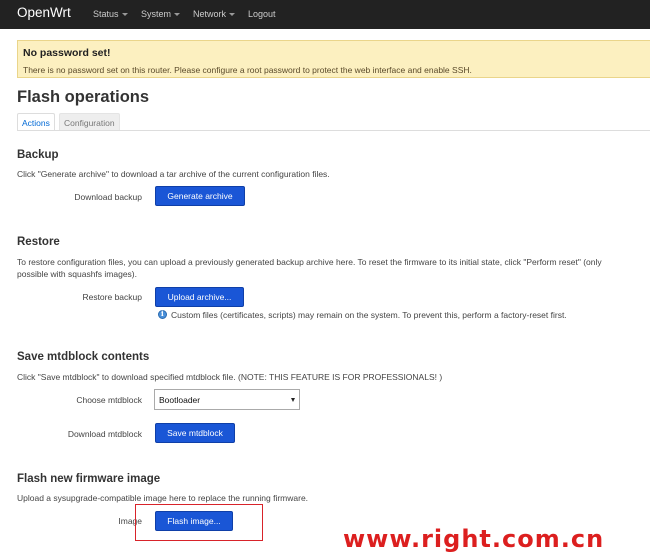 The height and width of the screenshot is (557, 650). What do you see at coordinates (67, 53) in the screenshot?
I see `alert-title: No password set!` at bounding box center [67, 53].